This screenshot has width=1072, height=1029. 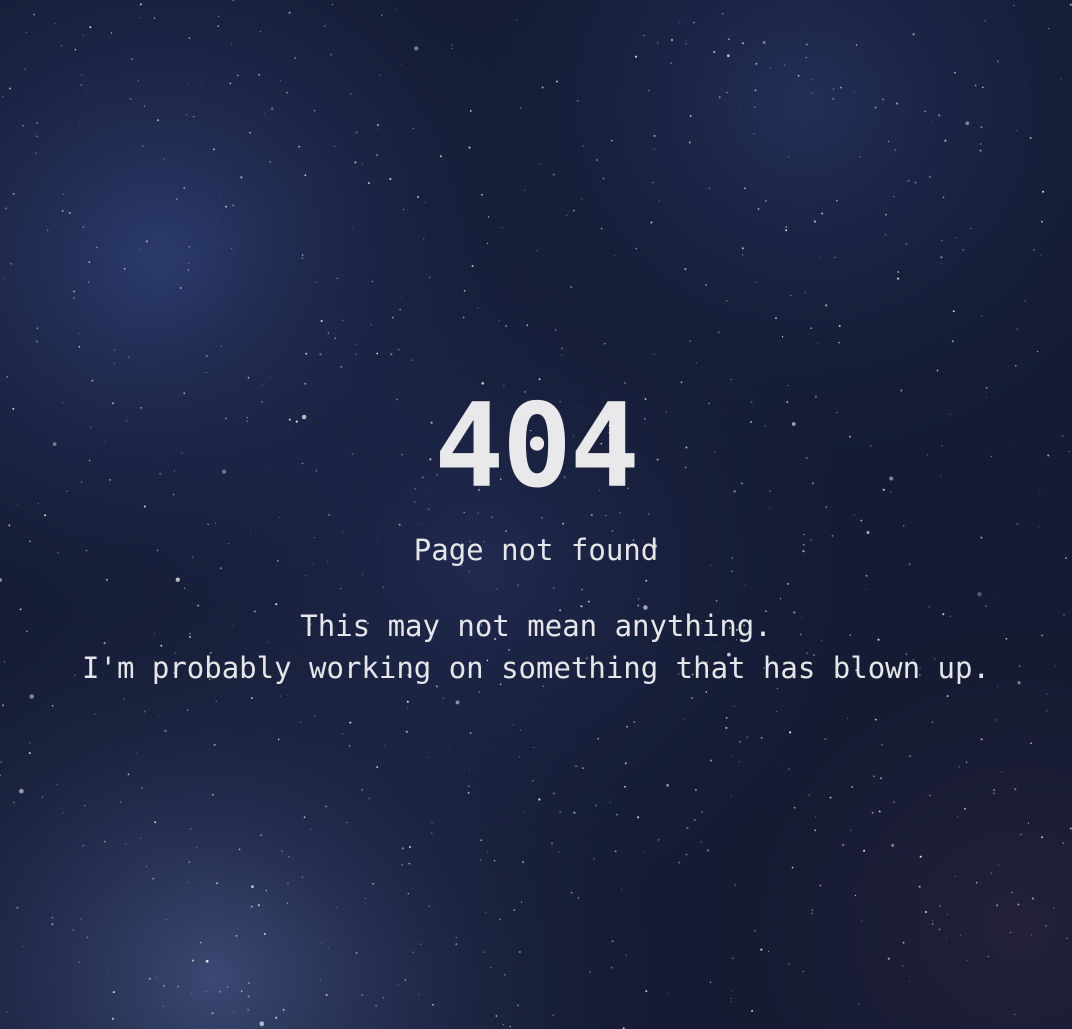 I want to click on error-title: Page not found, so click(x=536, y=550).